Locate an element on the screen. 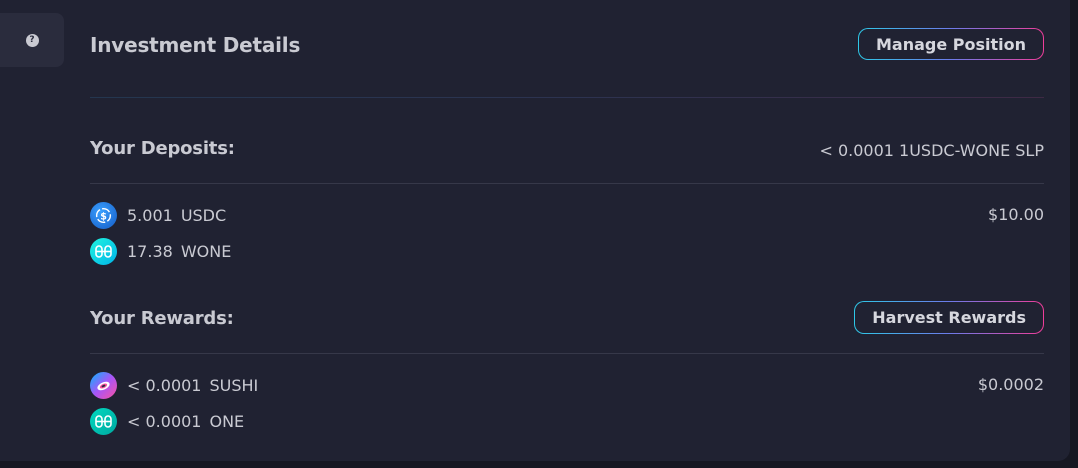 This screenshot has width=1078, height=468. question-circle-icon: ? is located at coordinates (32, 40).